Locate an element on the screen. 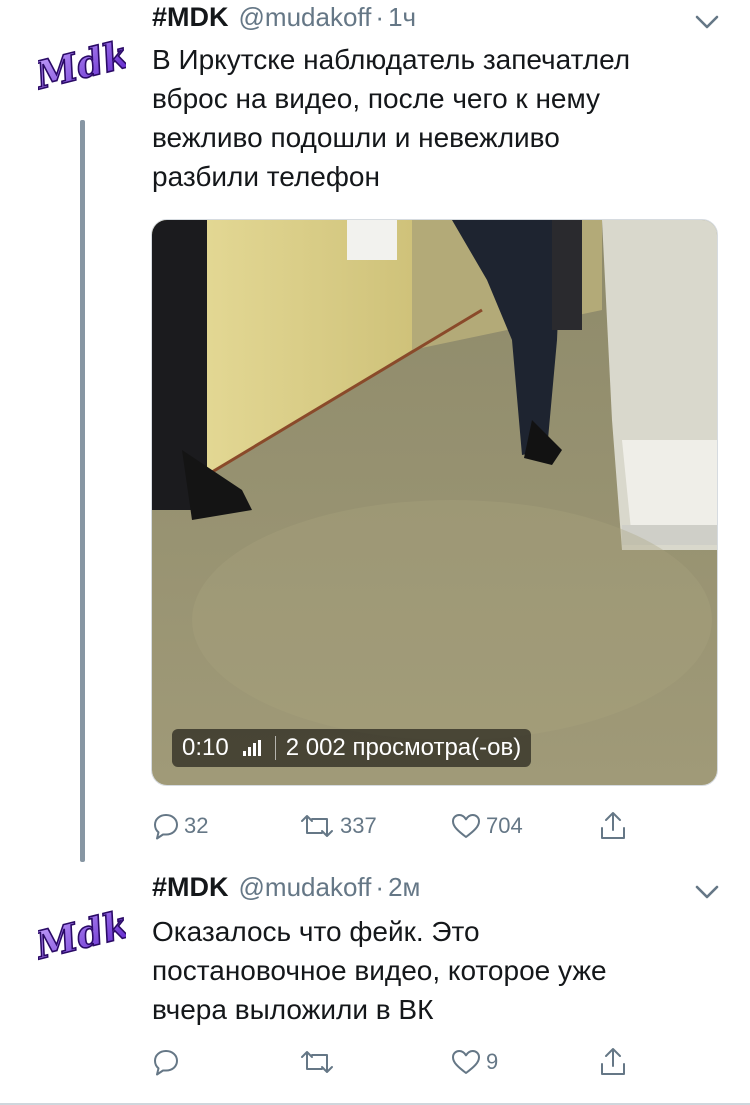 The image size is (750, 1105). tweet-text-line: вброс на видео, после чего к нему is located at coordinates (376, 98).